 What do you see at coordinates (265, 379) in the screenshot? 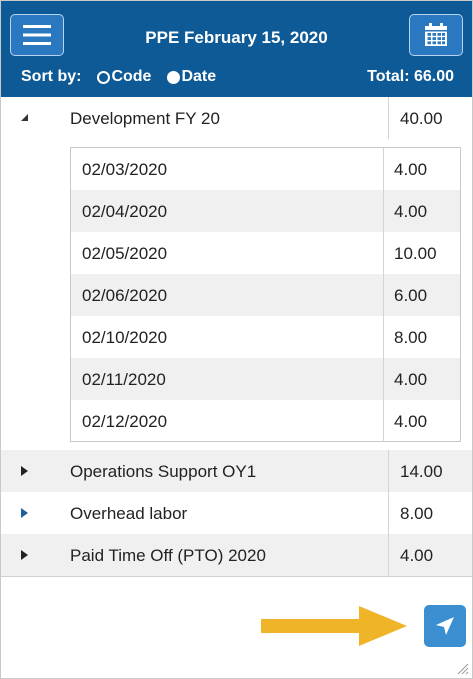
I see `entry-row: 02/11/2020 4.00` at bounding box center [265, 379].